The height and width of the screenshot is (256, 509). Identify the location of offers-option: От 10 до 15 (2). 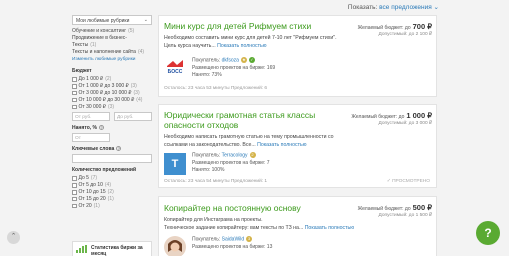
(112, 192).